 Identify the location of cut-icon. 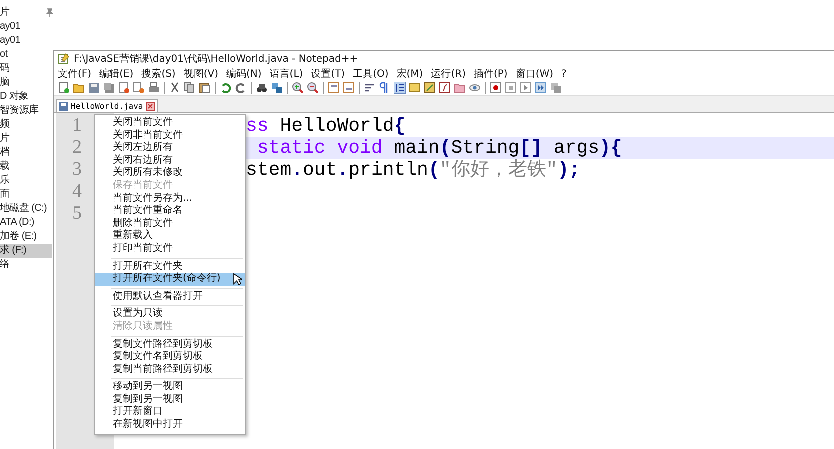
(175, 88).